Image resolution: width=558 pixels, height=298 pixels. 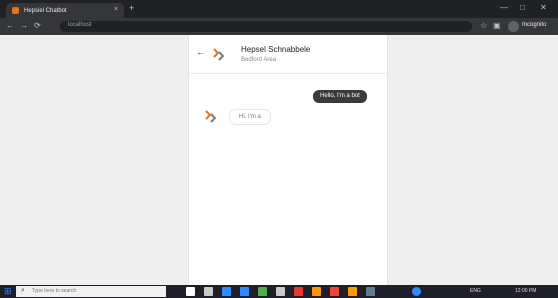 What do you see at coordinates (543, 7) in the screenshot?
I see `close-window-icon: ✕` at bounding box center [543, 7].